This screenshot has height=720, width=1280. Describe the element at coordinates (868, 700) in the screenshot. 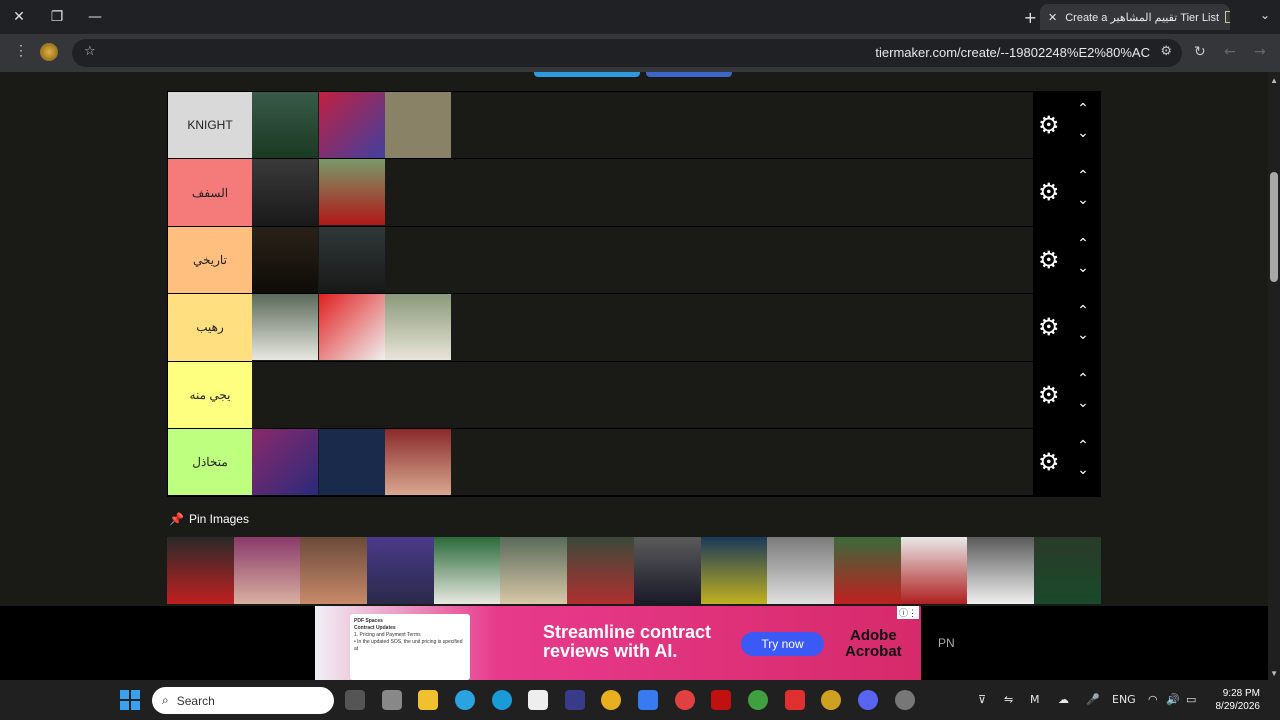

I see `discord-icon` at that location.